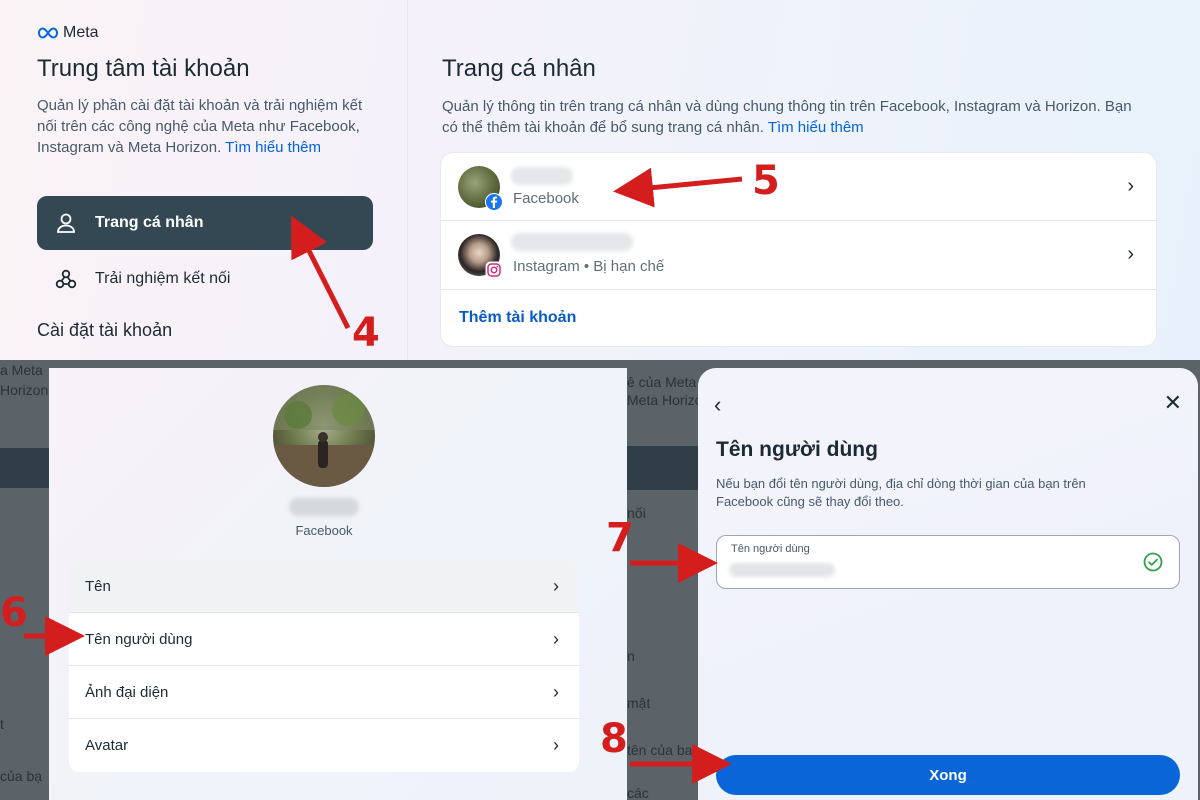  Describe the element at coordinates (24, 390) in the screenshot. I see `bg-text: Horizon` at that location.